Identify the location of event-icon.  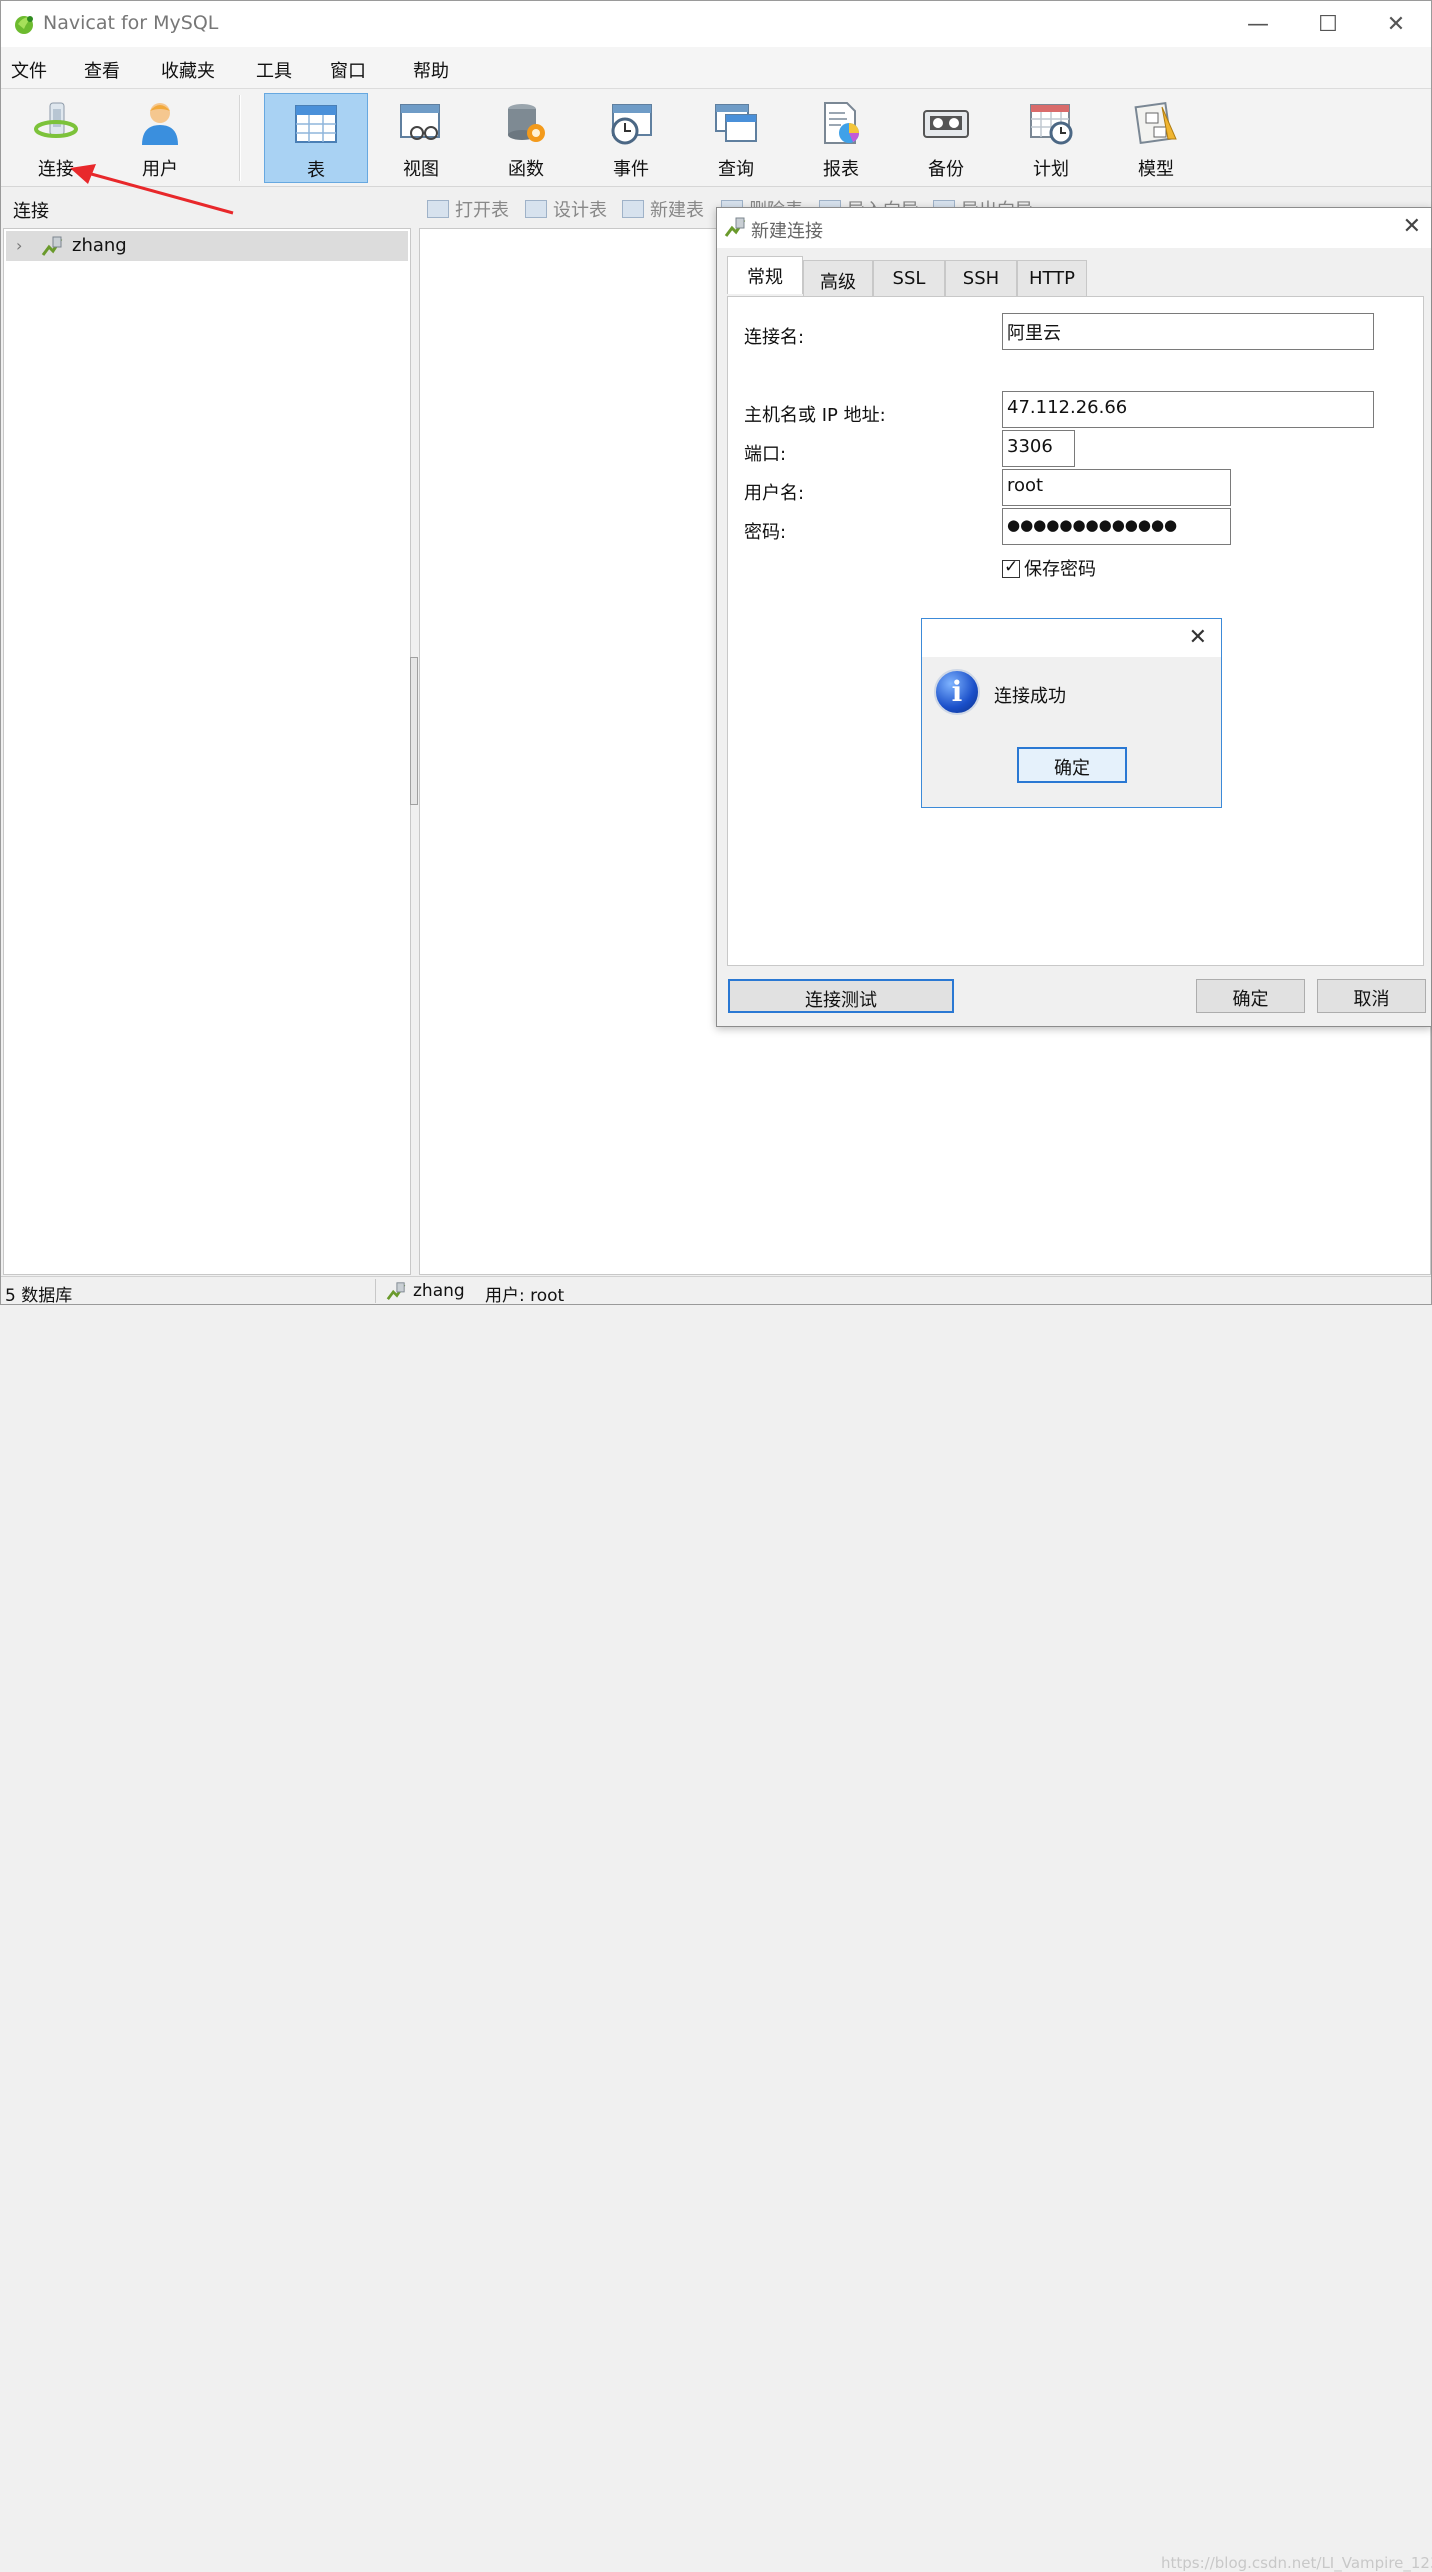
(631, 124).